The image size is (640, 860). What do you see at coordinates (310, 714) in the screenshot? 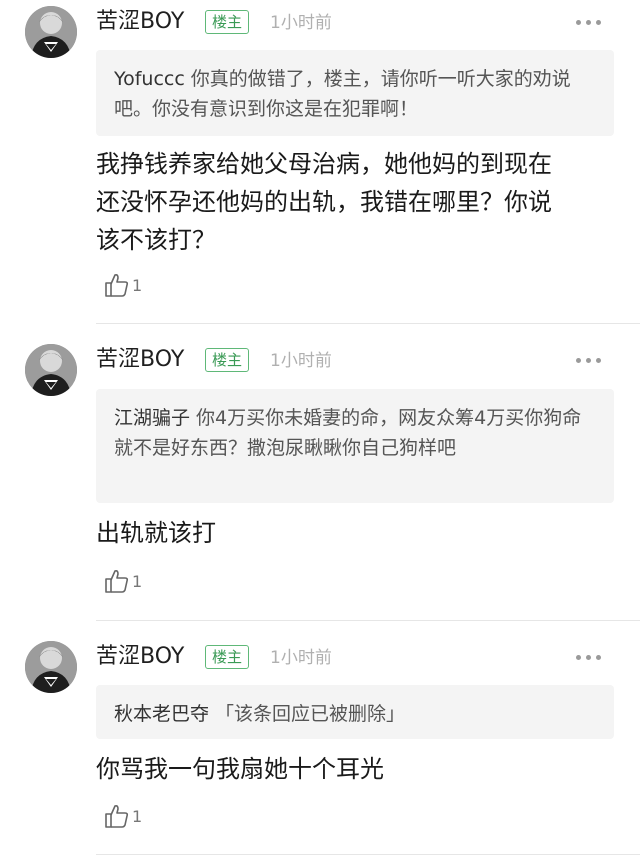
I see `quote-text: 「该条回应已被删除」` at bounding box center [310, 714].